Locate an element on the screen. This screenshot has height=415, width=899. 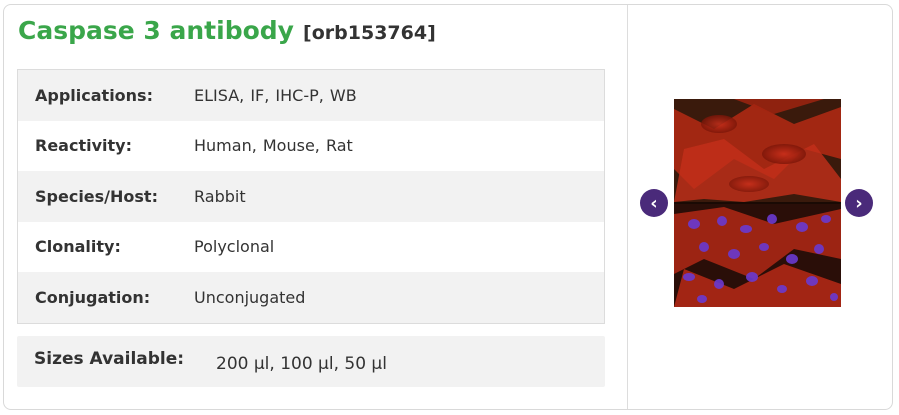
chevron-left-icon: ‹ is located at coordinates (654, 203).